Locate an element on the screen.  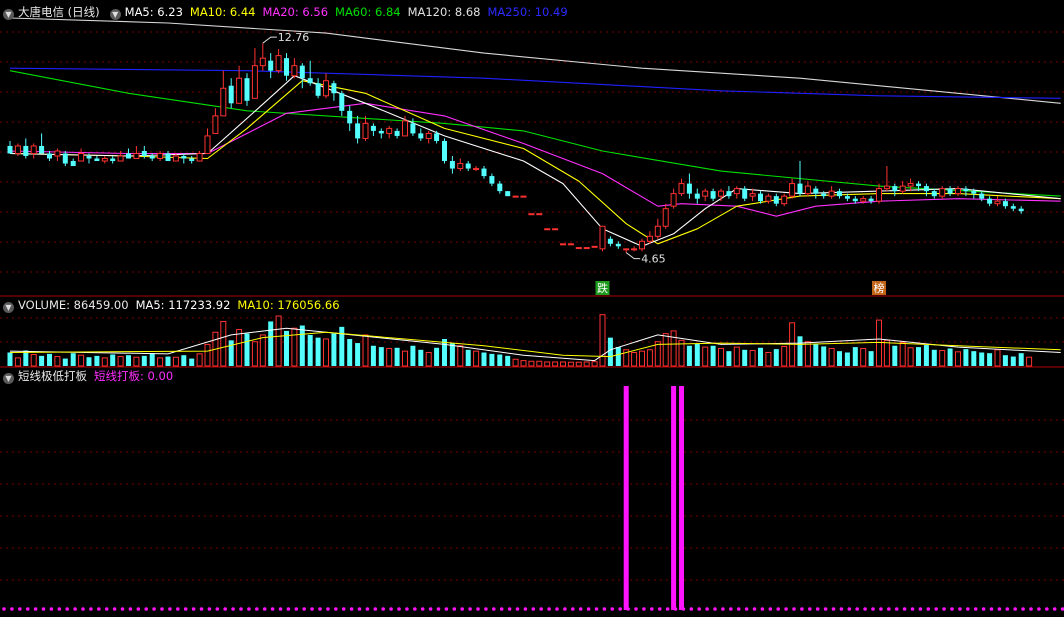
stock-title: 大唐电信 (日线) is located at coordinates (59, 12).